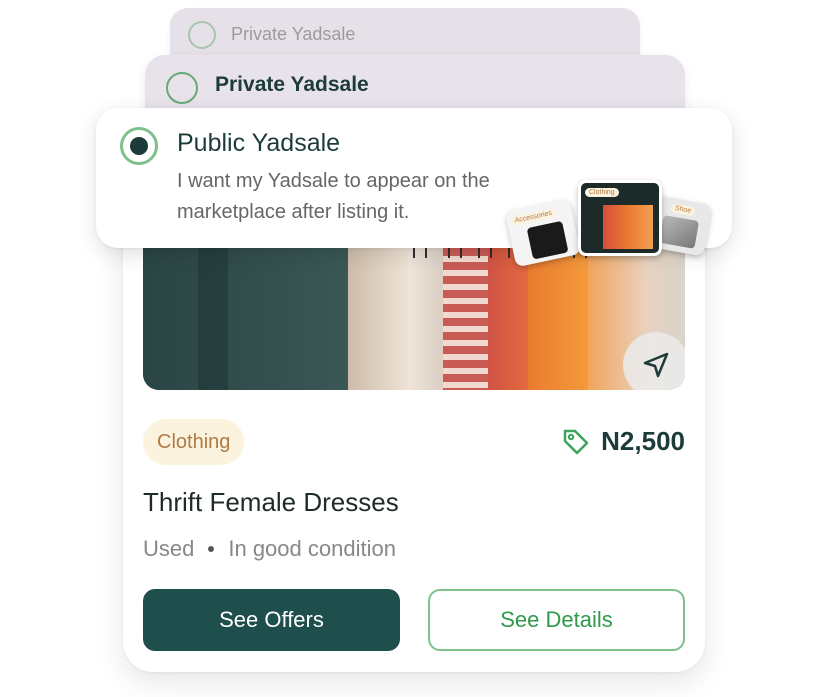 Image resolution: width=828 pixels, height=697 pixels. What do you see at coordinates (259, 143) in the screenshot?
I see `option-title: Public Yadsale` at bounding box center [259, 143].